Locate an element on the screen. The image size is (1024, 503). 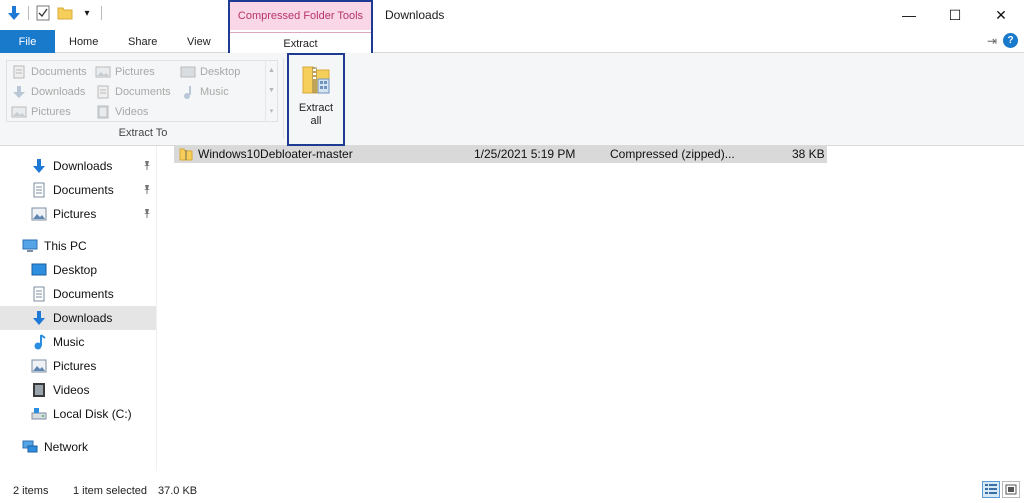
large-icons-view-icon is located at coordinates (1011, 489).